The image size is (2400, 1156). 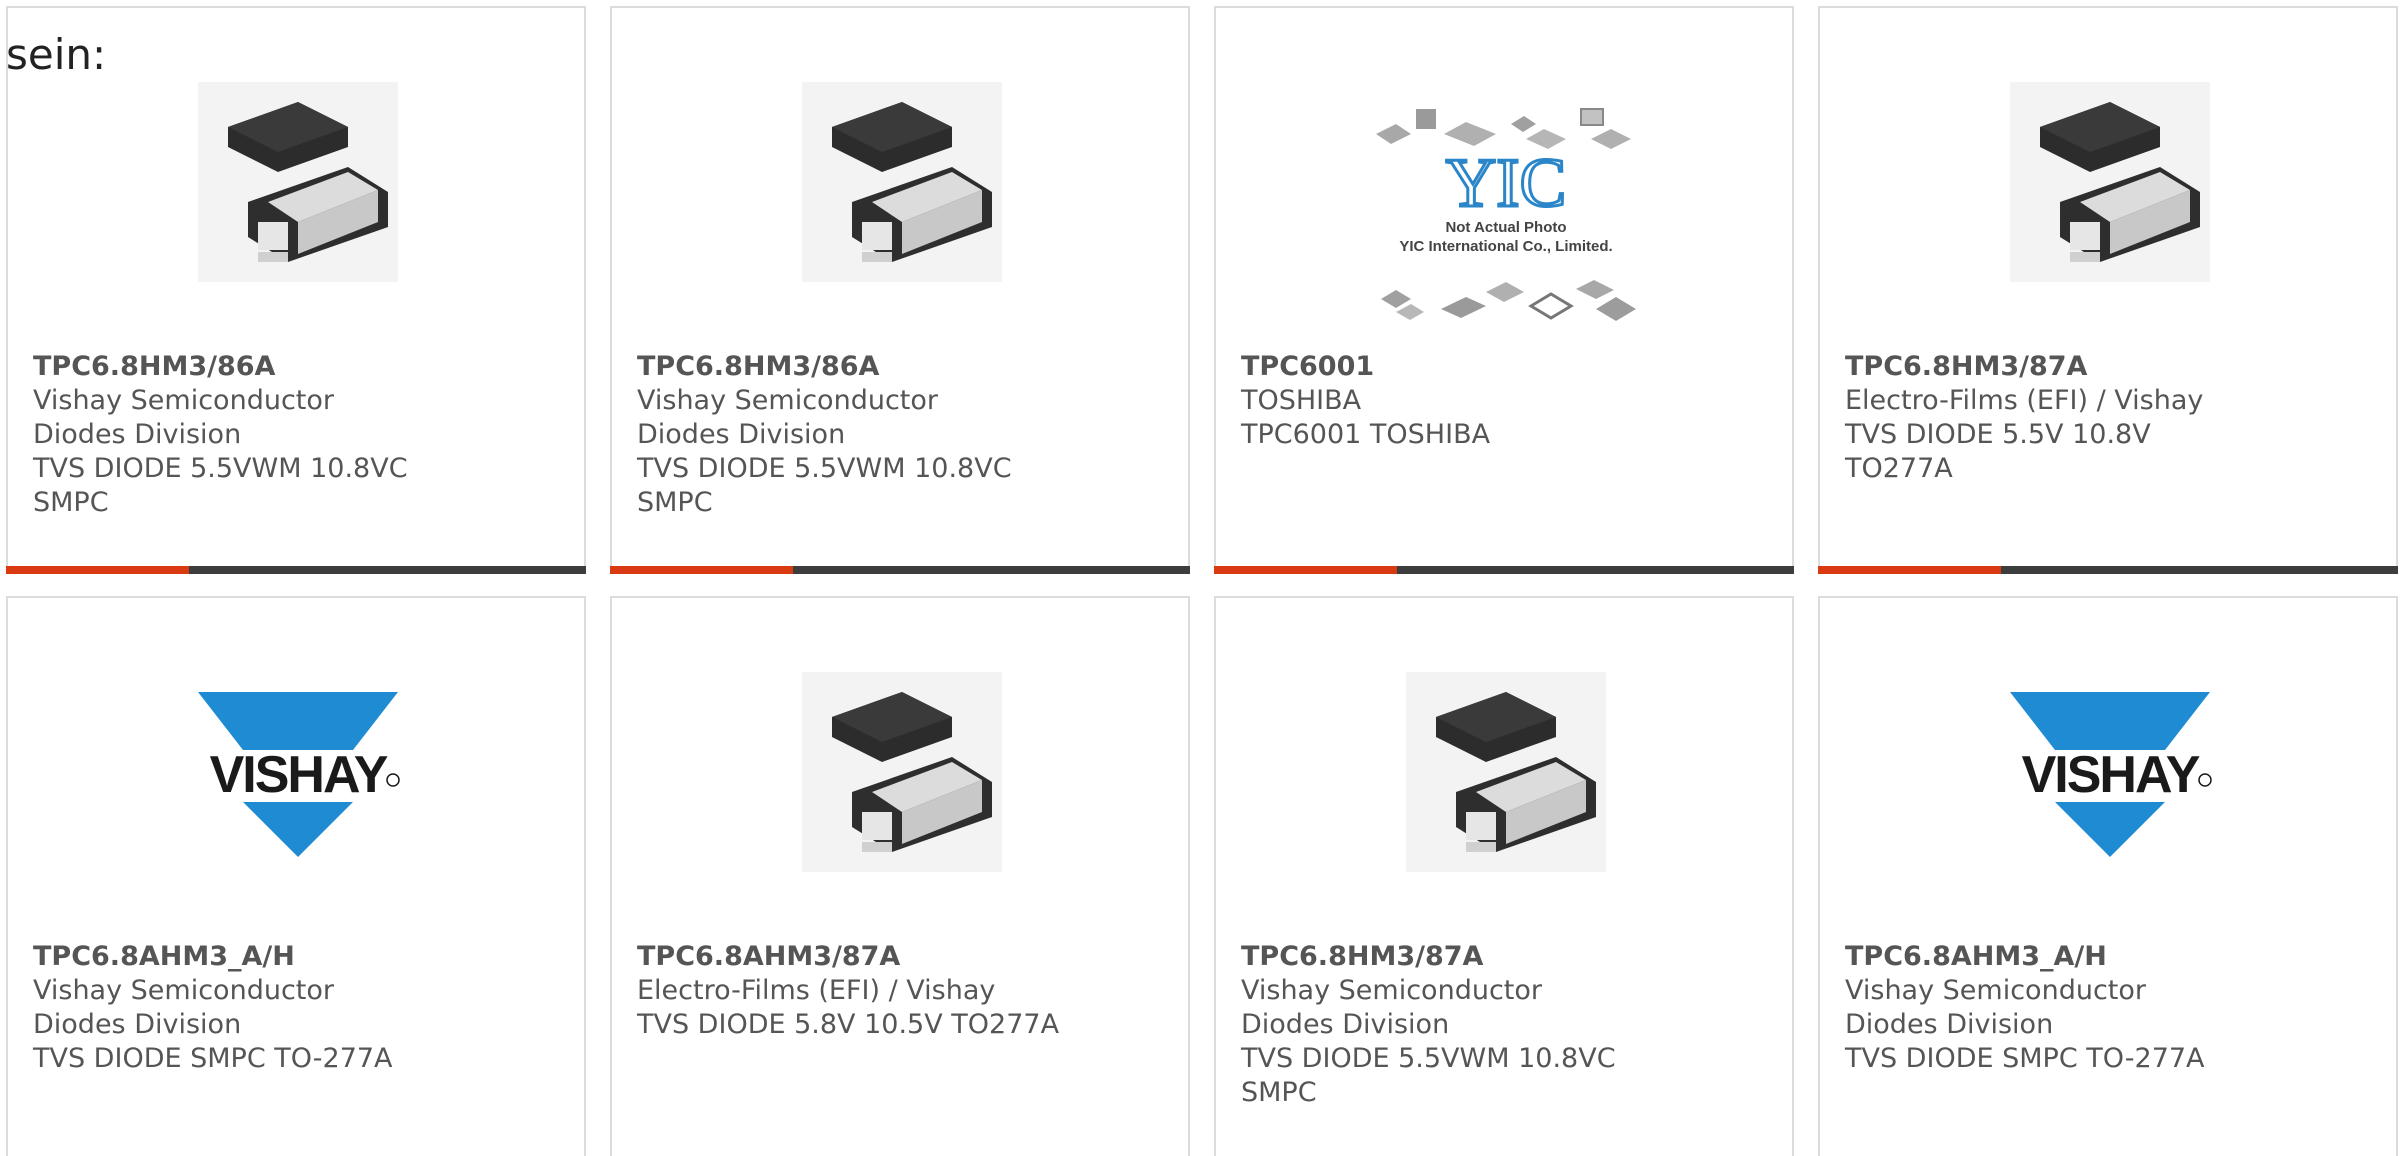 I want to click on description: TVS DIODE 5.5V 10.8V TO277A, so click(x=1998, y=451).